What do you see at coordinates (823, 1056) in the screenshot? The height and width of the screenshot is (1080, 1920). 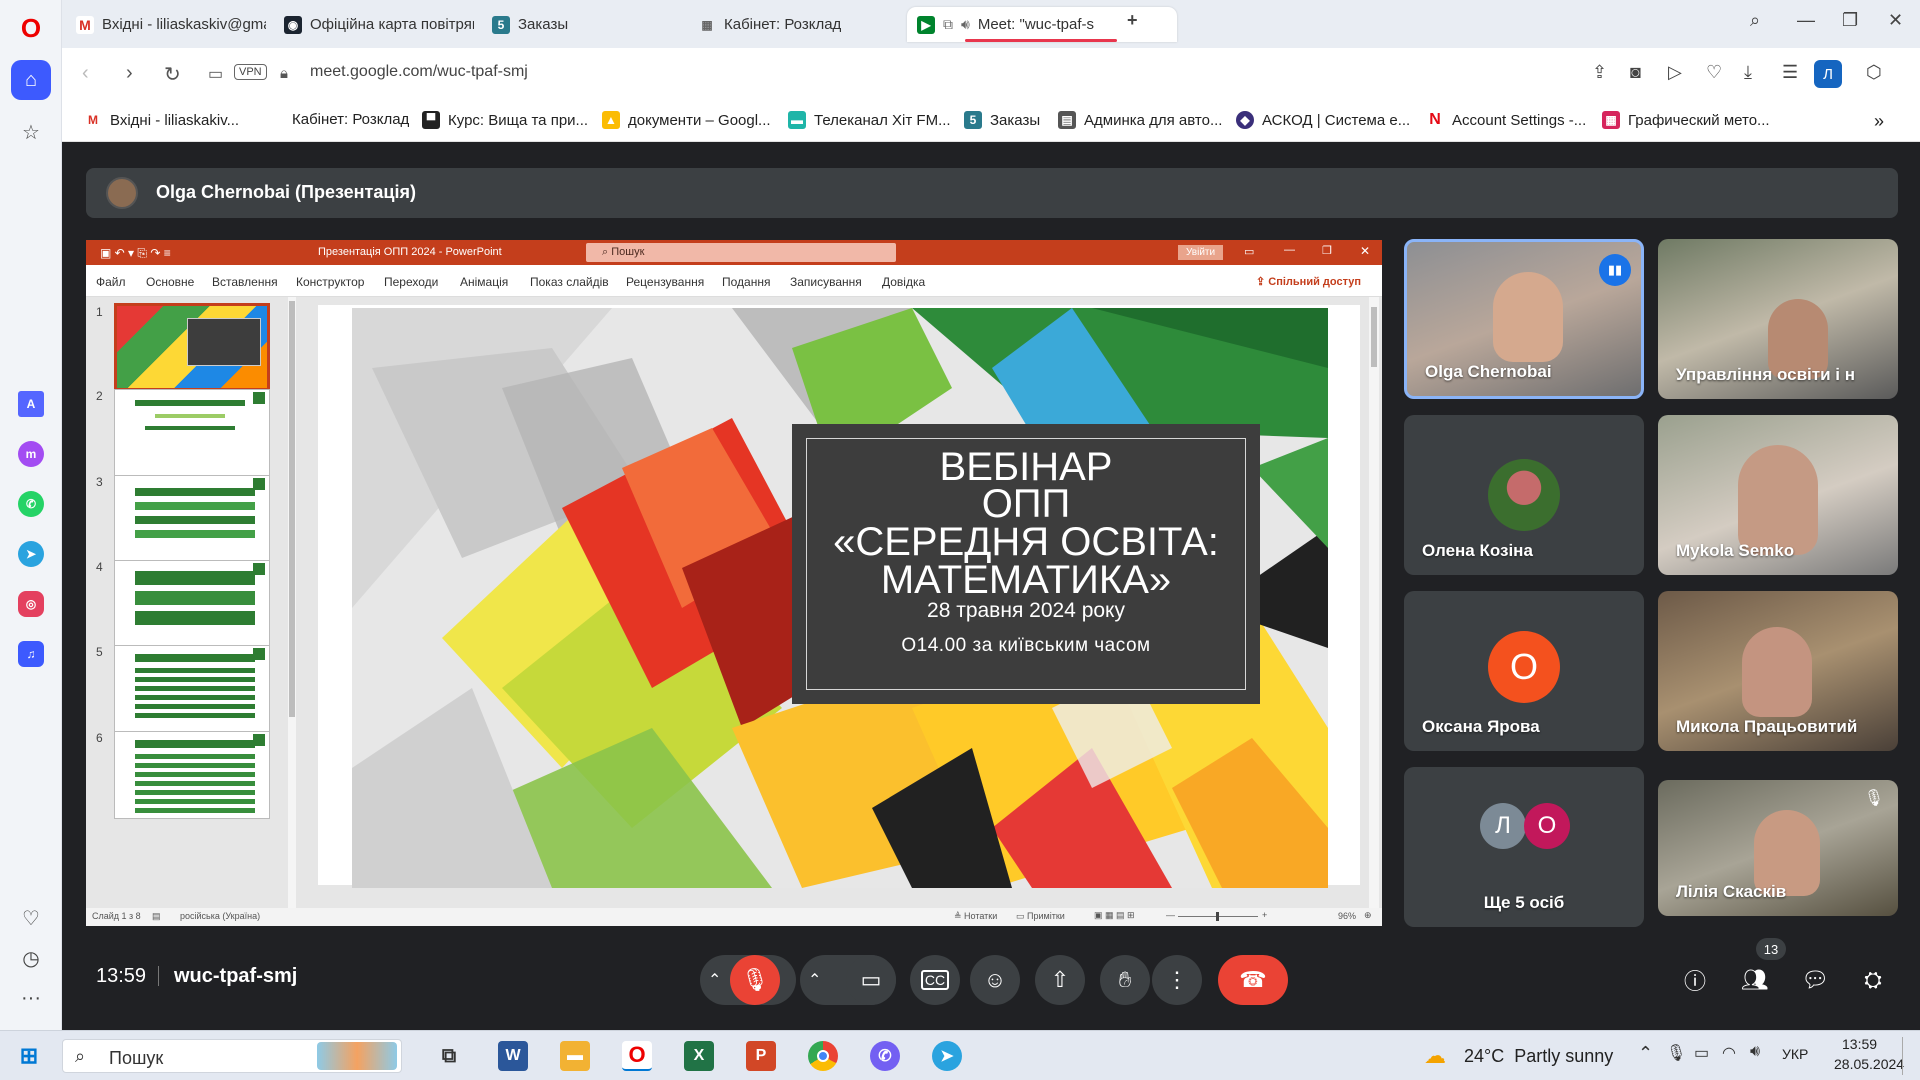 I see `chrome-icon` at bounding box center [823, 1056].